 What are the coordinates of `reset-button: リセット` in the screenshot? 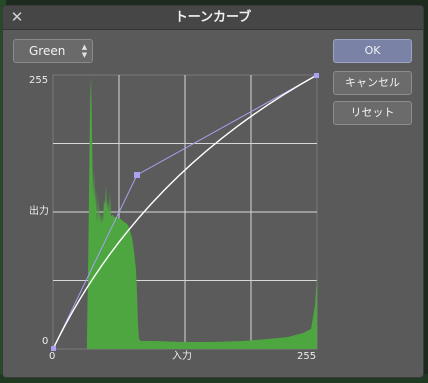 It's located at (372, 113).